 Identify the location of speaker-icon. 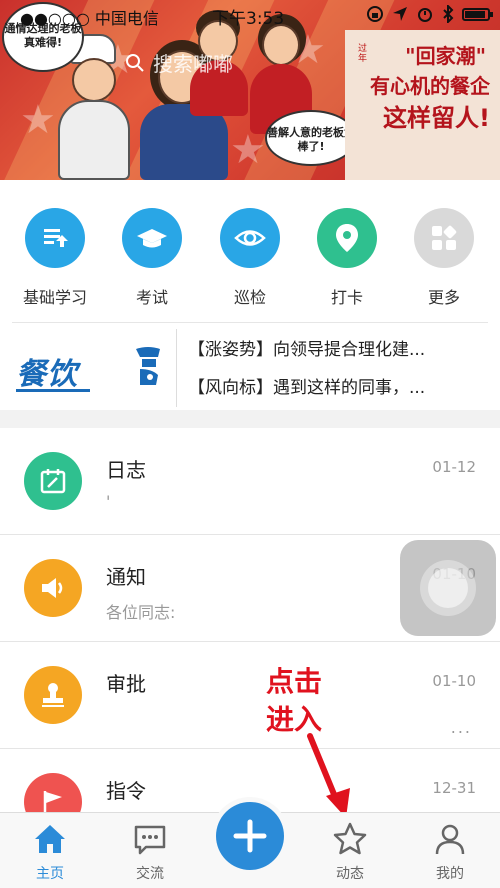
(53, 588).